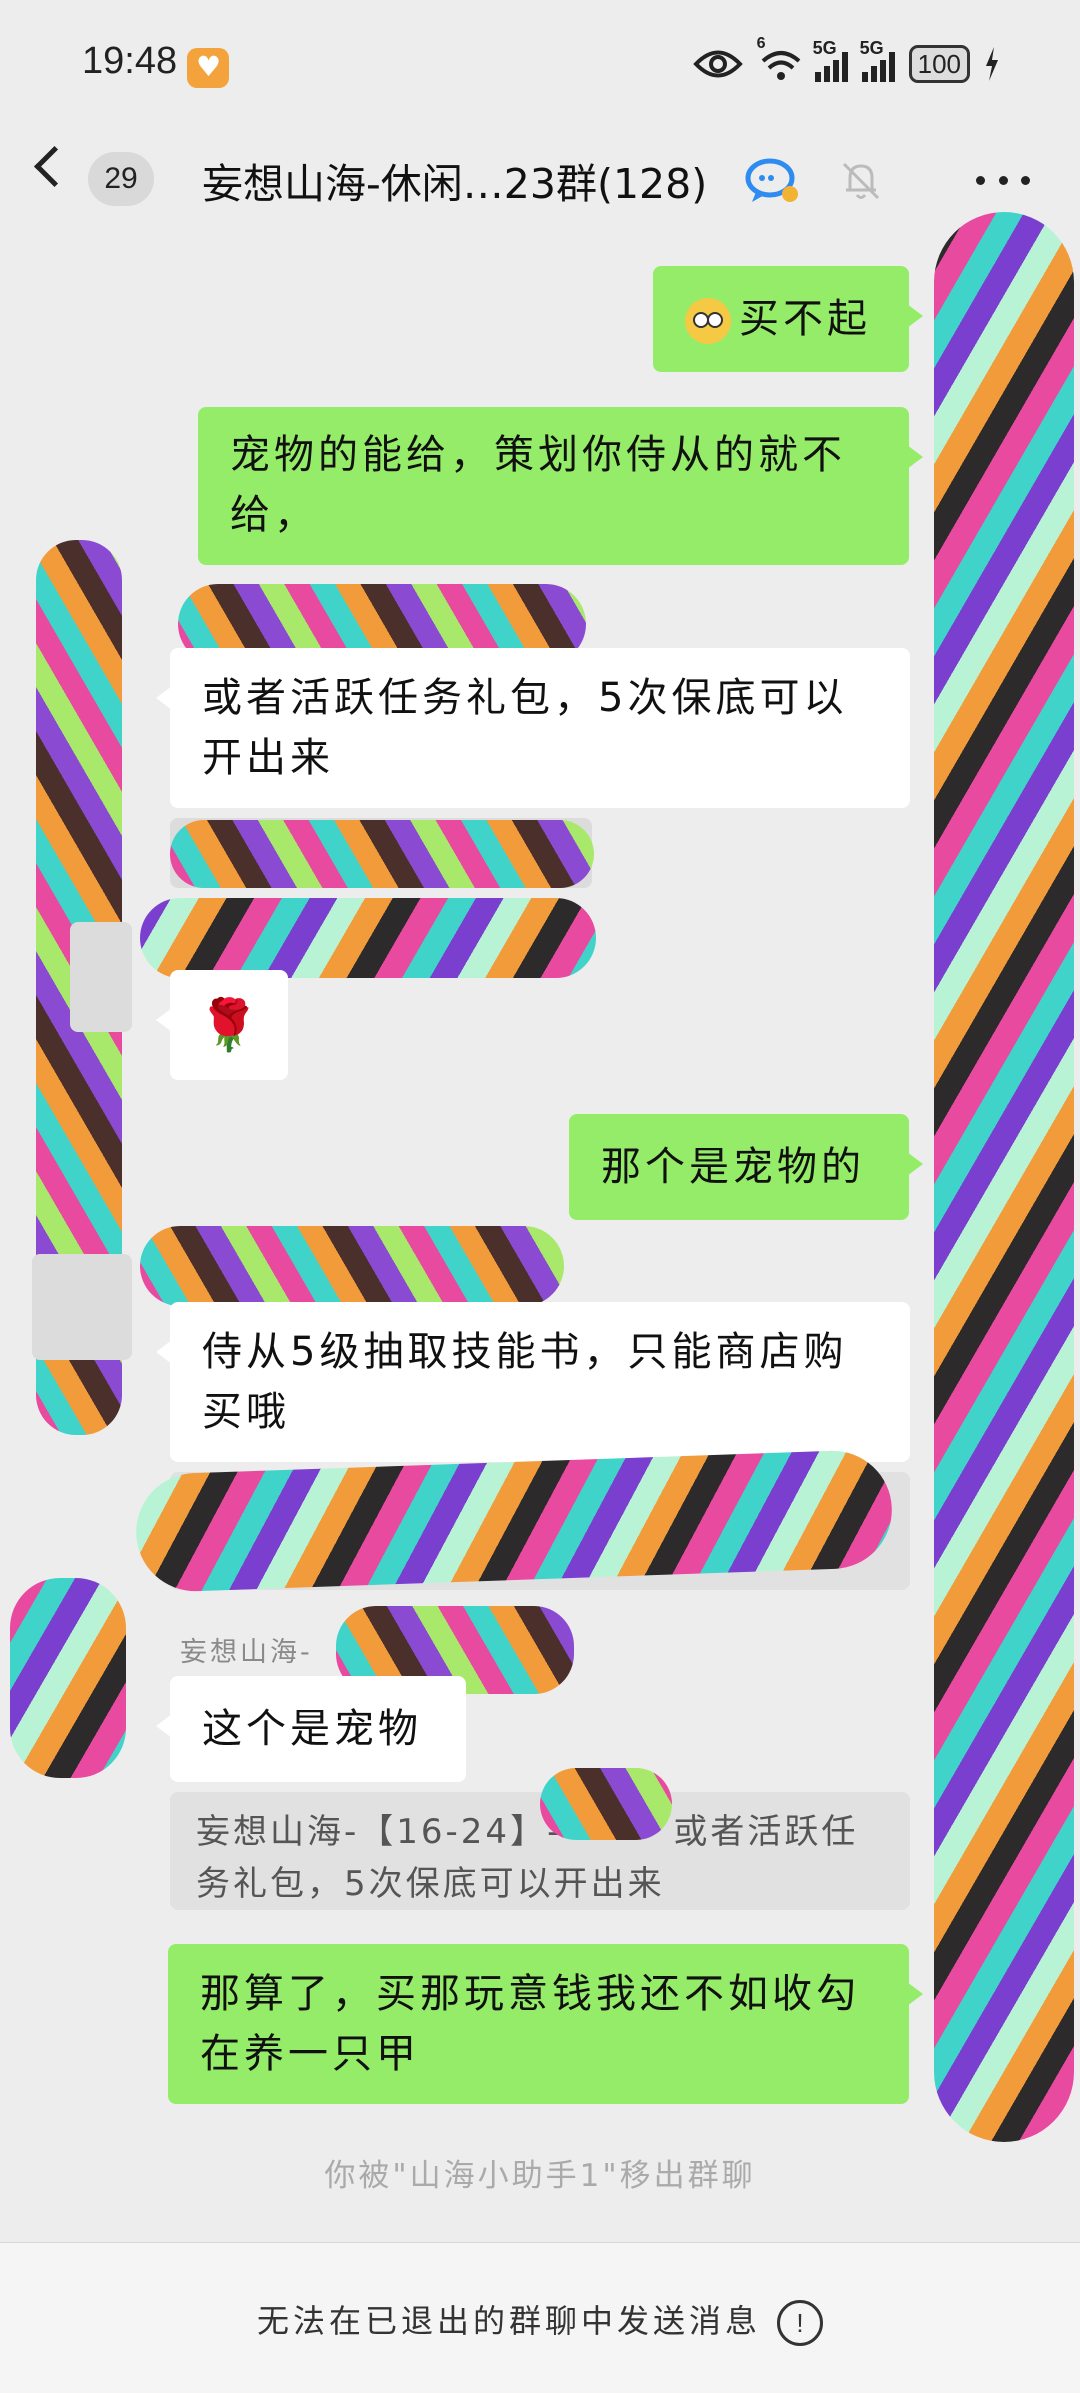 Image resolution: width=1080 pixels, height=2393 pixels. I want to click on sender-name: 妄想山海-, so click(246, 1652).